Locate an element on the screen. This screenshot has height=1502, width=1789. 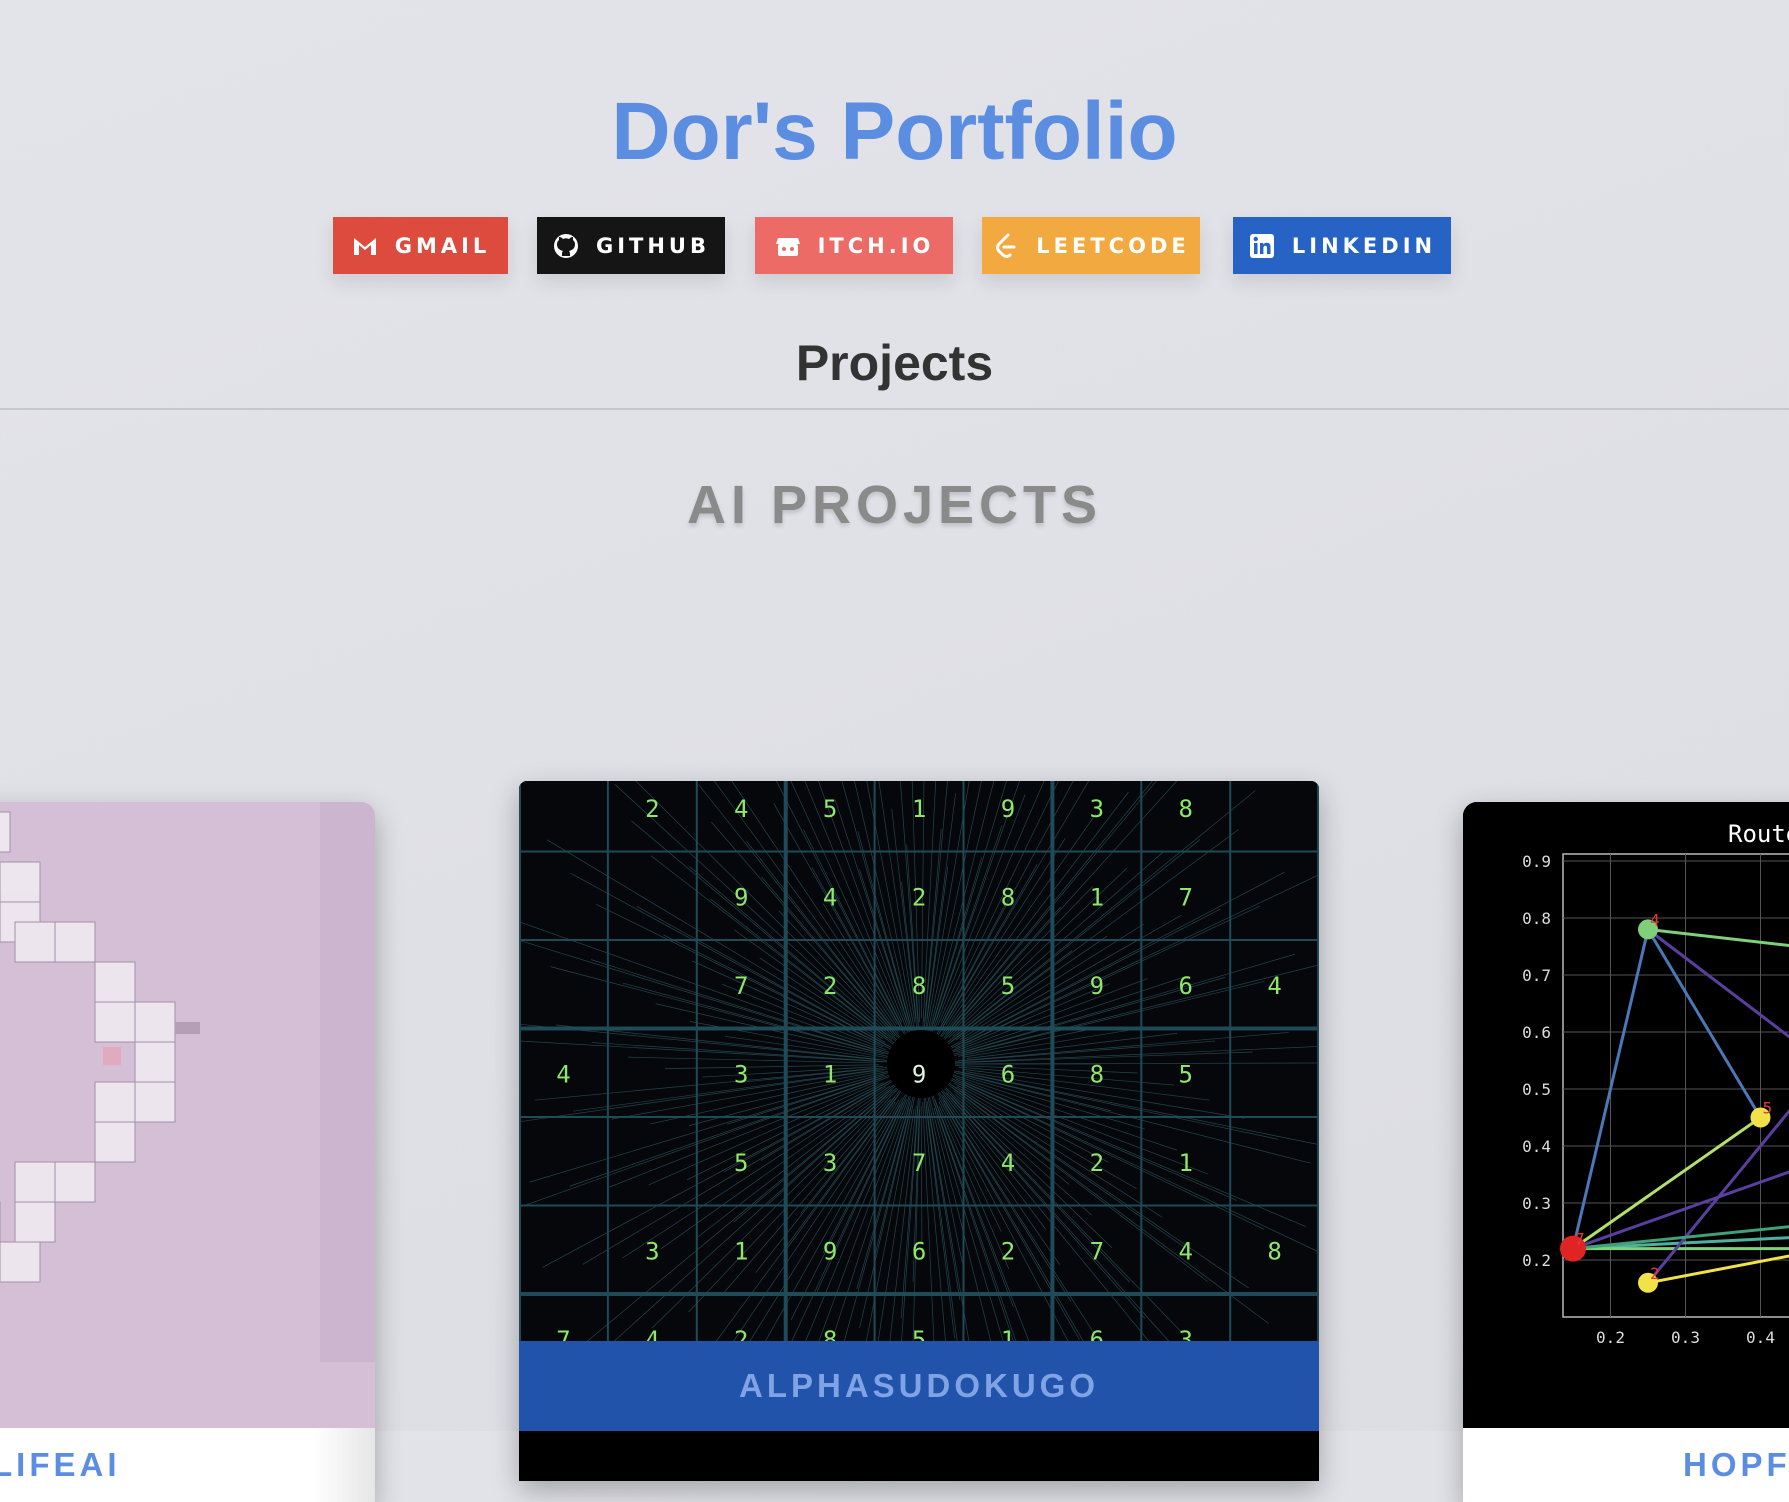
github-icon is located at coordinates (566, 246).